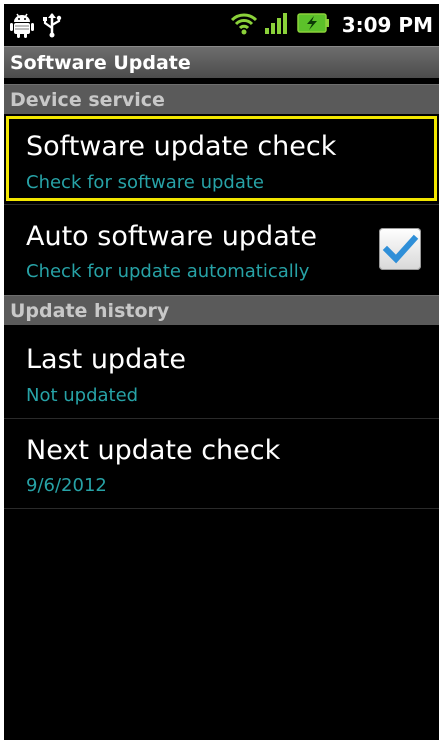 This screenshot has height=740, width=443. I want to click on list-item-last-update: Last update Not updated, so click(221, 371).